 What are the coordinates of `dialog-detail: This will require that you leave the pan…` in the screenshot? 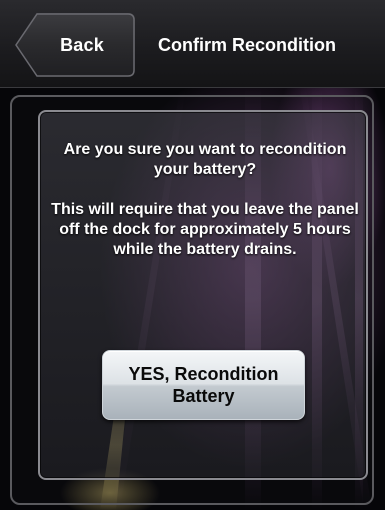 It's located at (205, 229).